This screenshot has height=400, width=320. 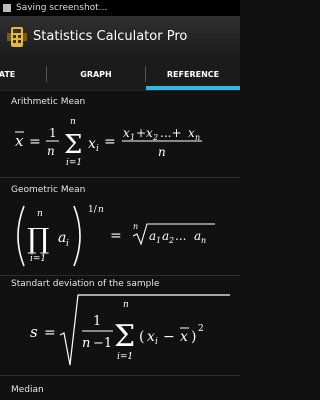 I want to click on action-bar: Statistics Calculator Pro, so click(x=120, y=36).